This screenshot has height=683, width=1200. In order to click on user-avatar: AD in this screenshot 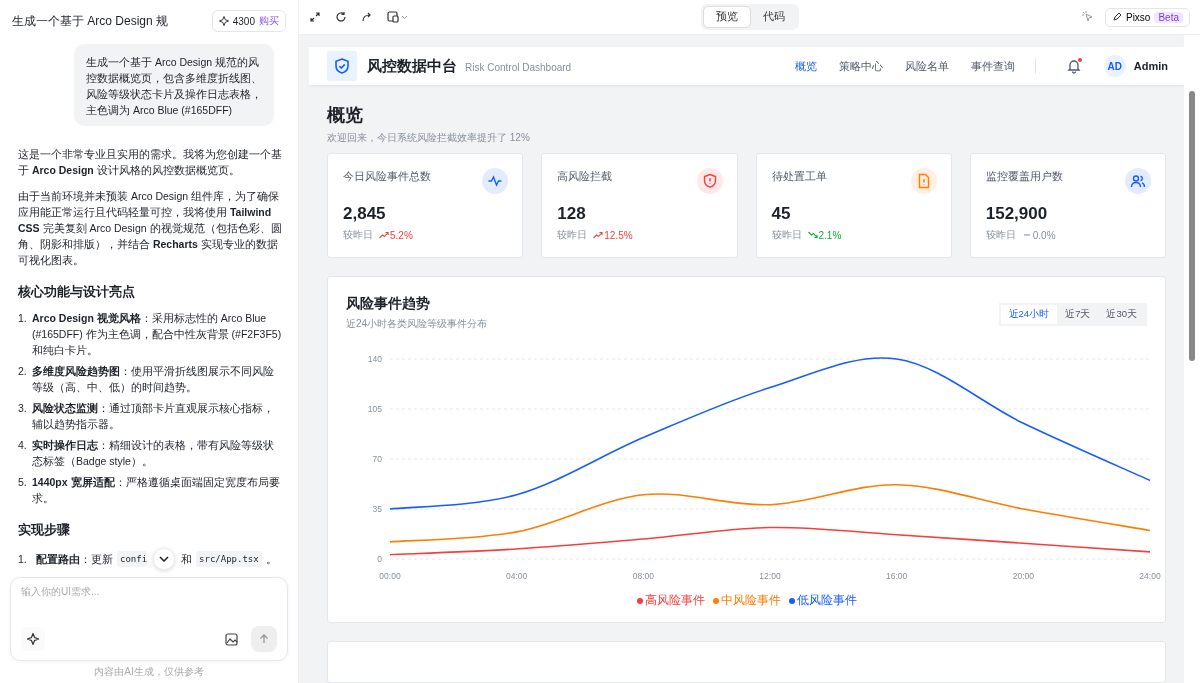, I will do `click(1114, 66)`.